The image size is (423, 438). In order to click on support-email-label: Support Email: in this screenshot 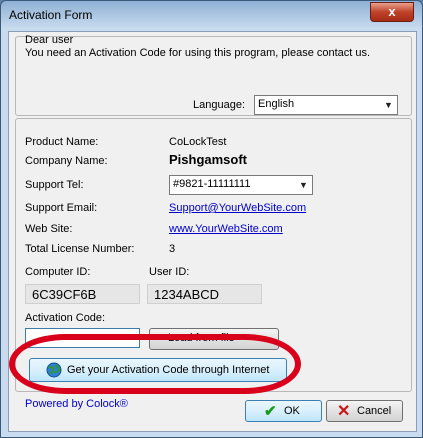, I will do `click(61, 208)`.